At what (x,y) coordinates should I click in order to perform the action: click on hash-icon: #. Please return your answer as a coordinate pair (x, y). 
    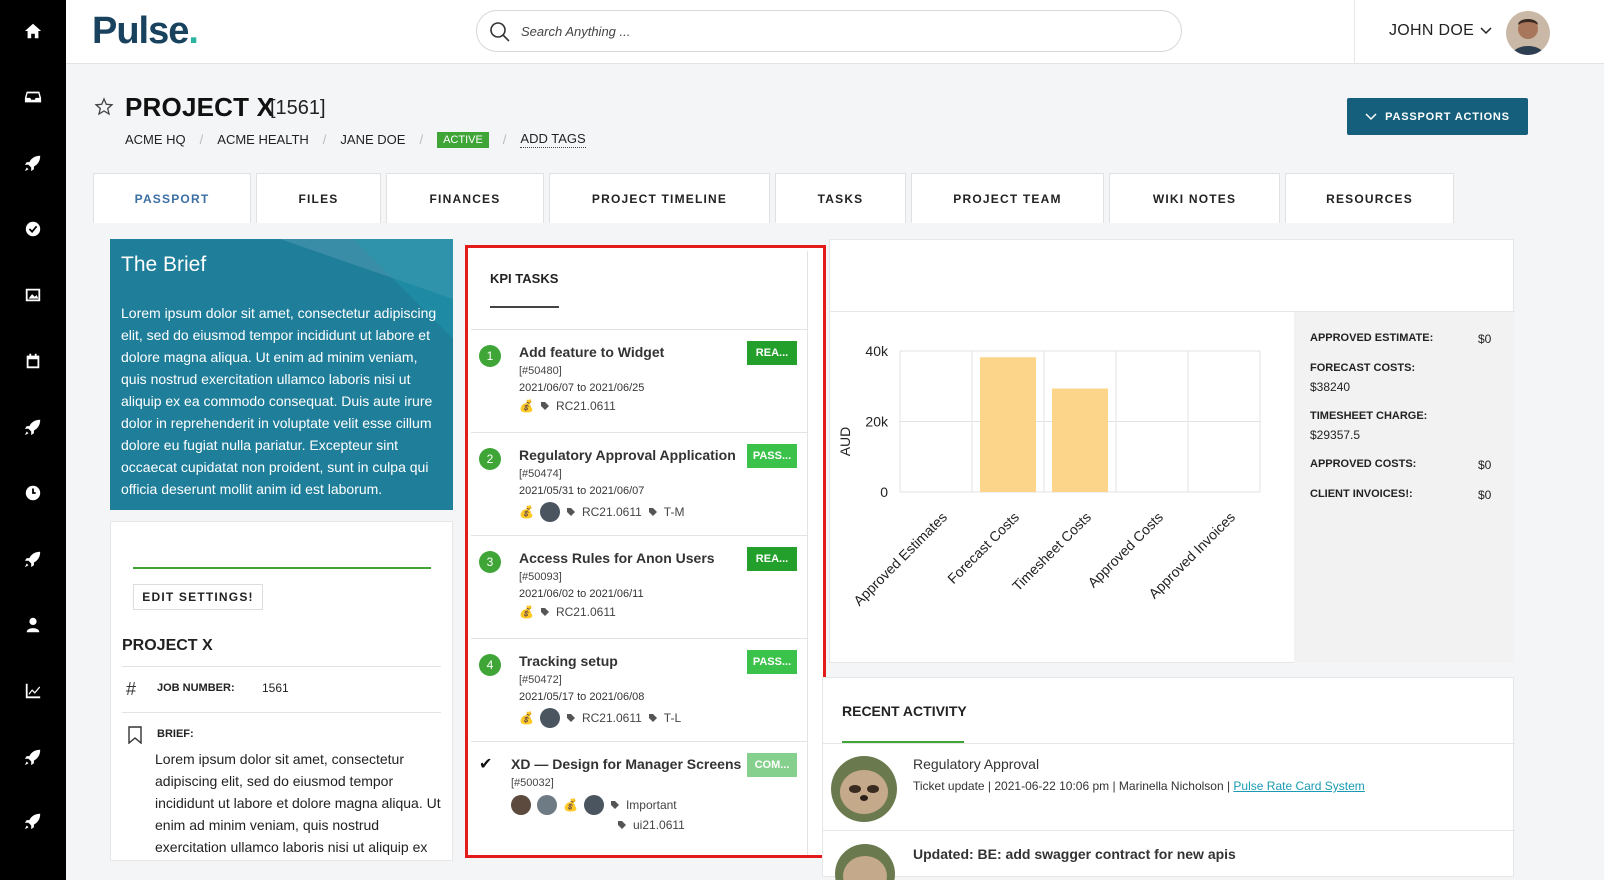
    Looking at the image, I should click on (131, 689).